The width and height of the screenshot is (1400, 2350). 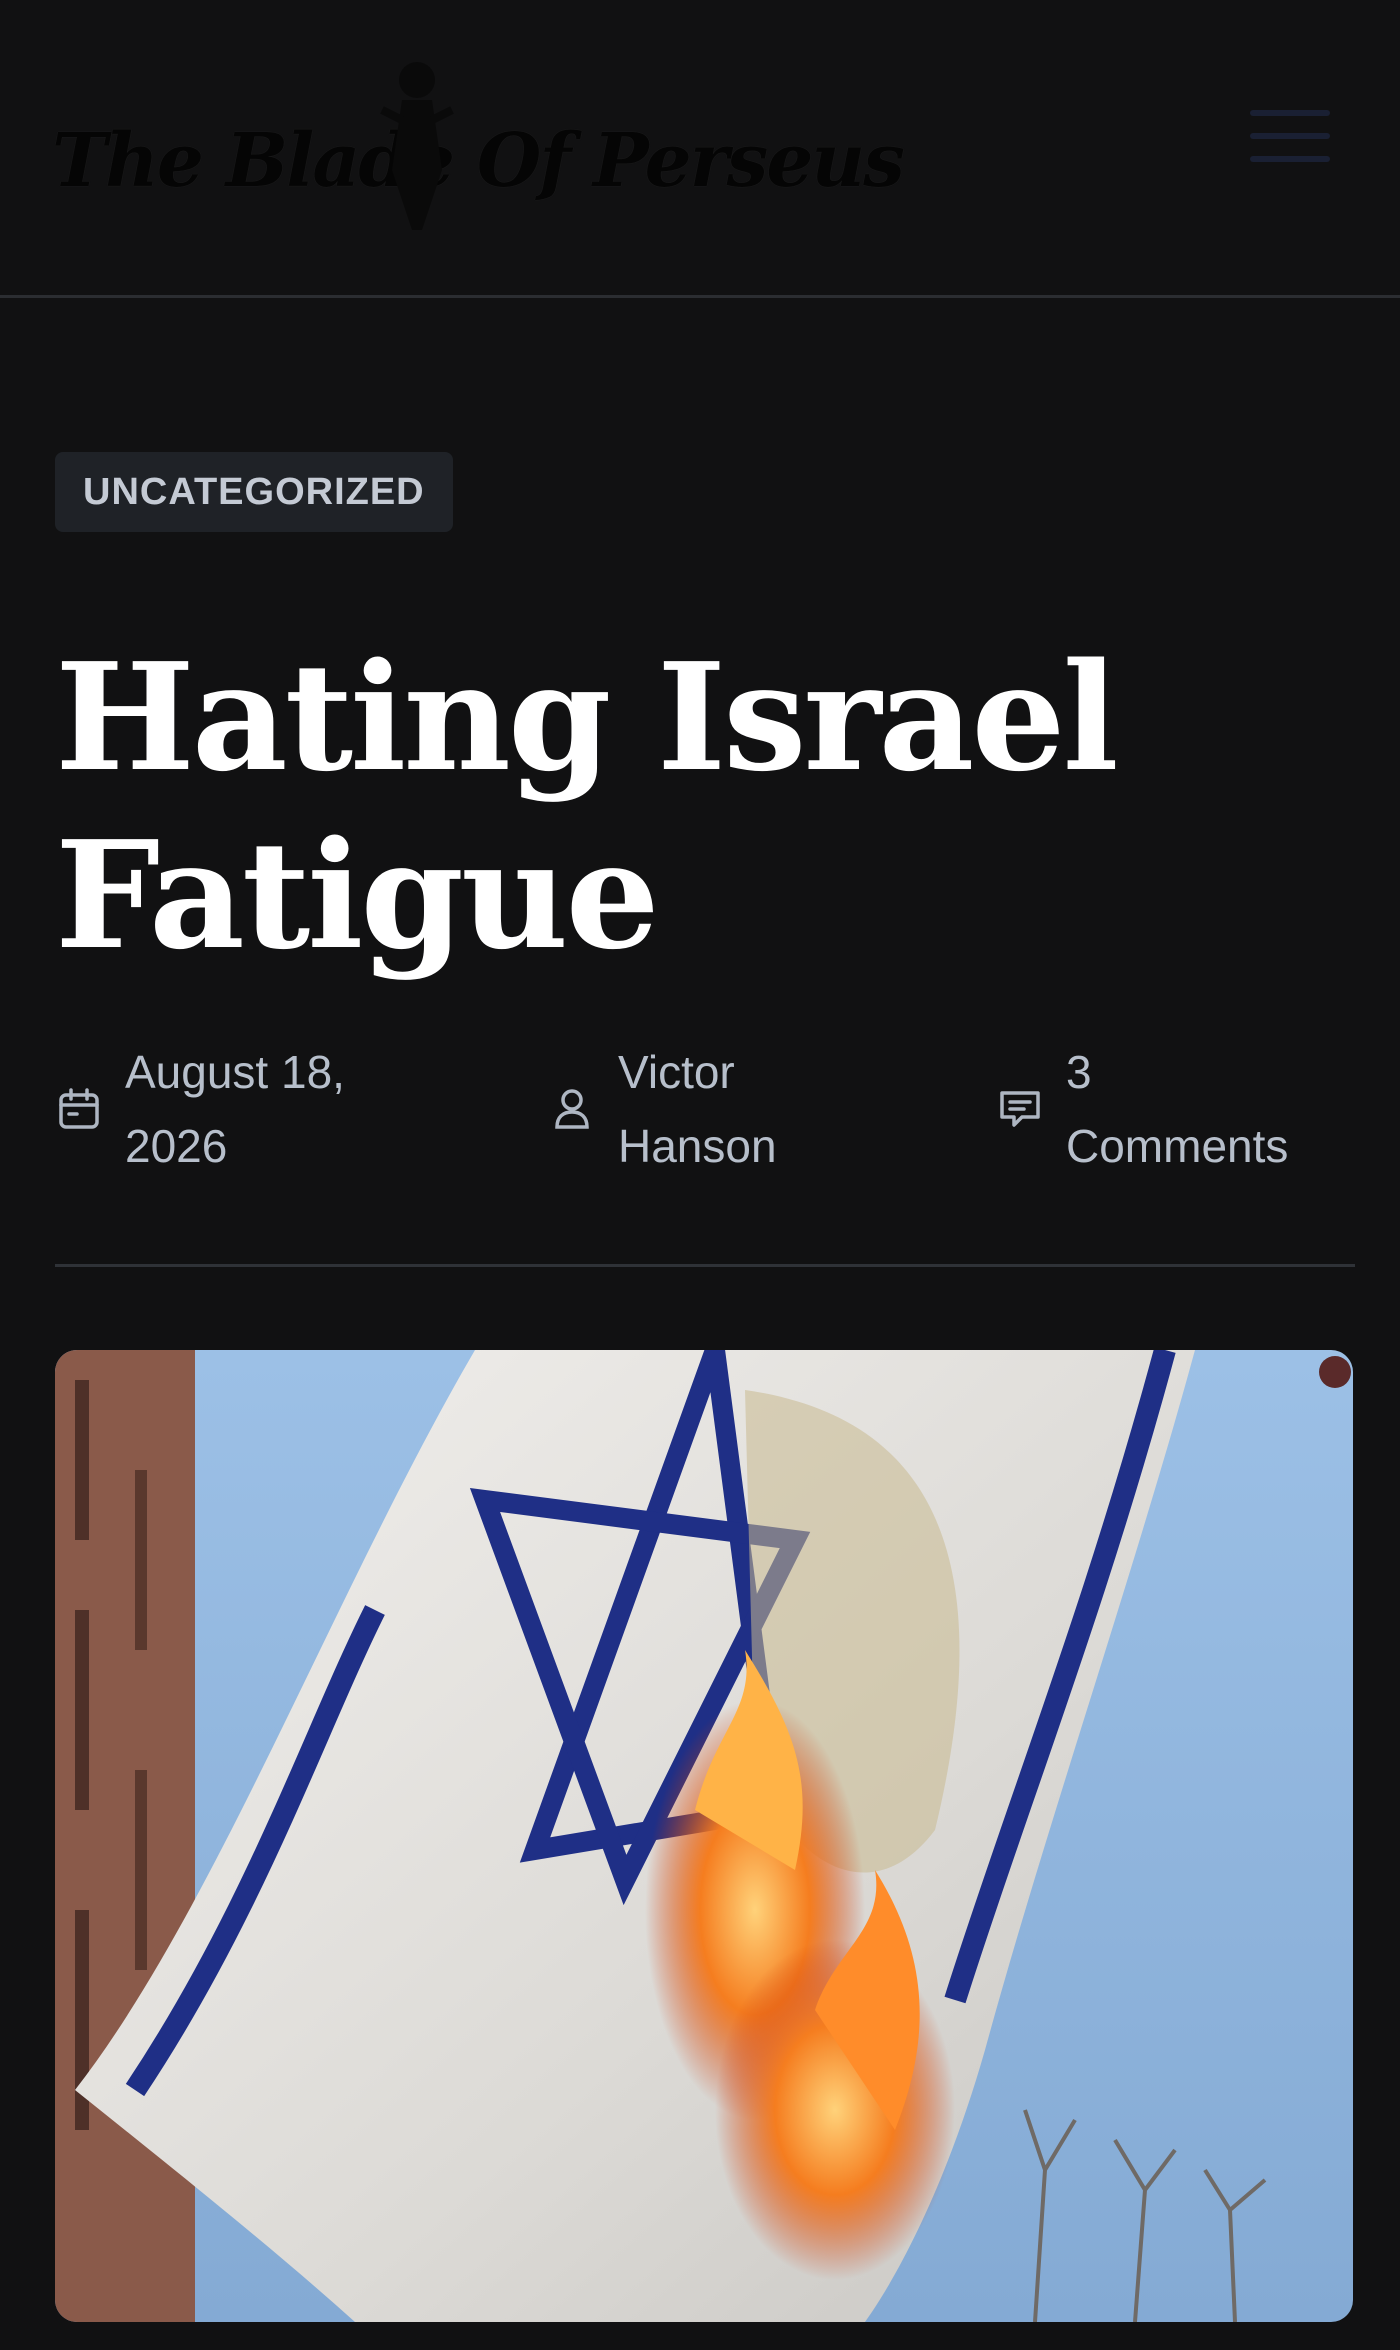 What do you see at coordinates (1020, 1109) in the screenshot?
I see `comment-icon` at bounding box center [1020, 1109].